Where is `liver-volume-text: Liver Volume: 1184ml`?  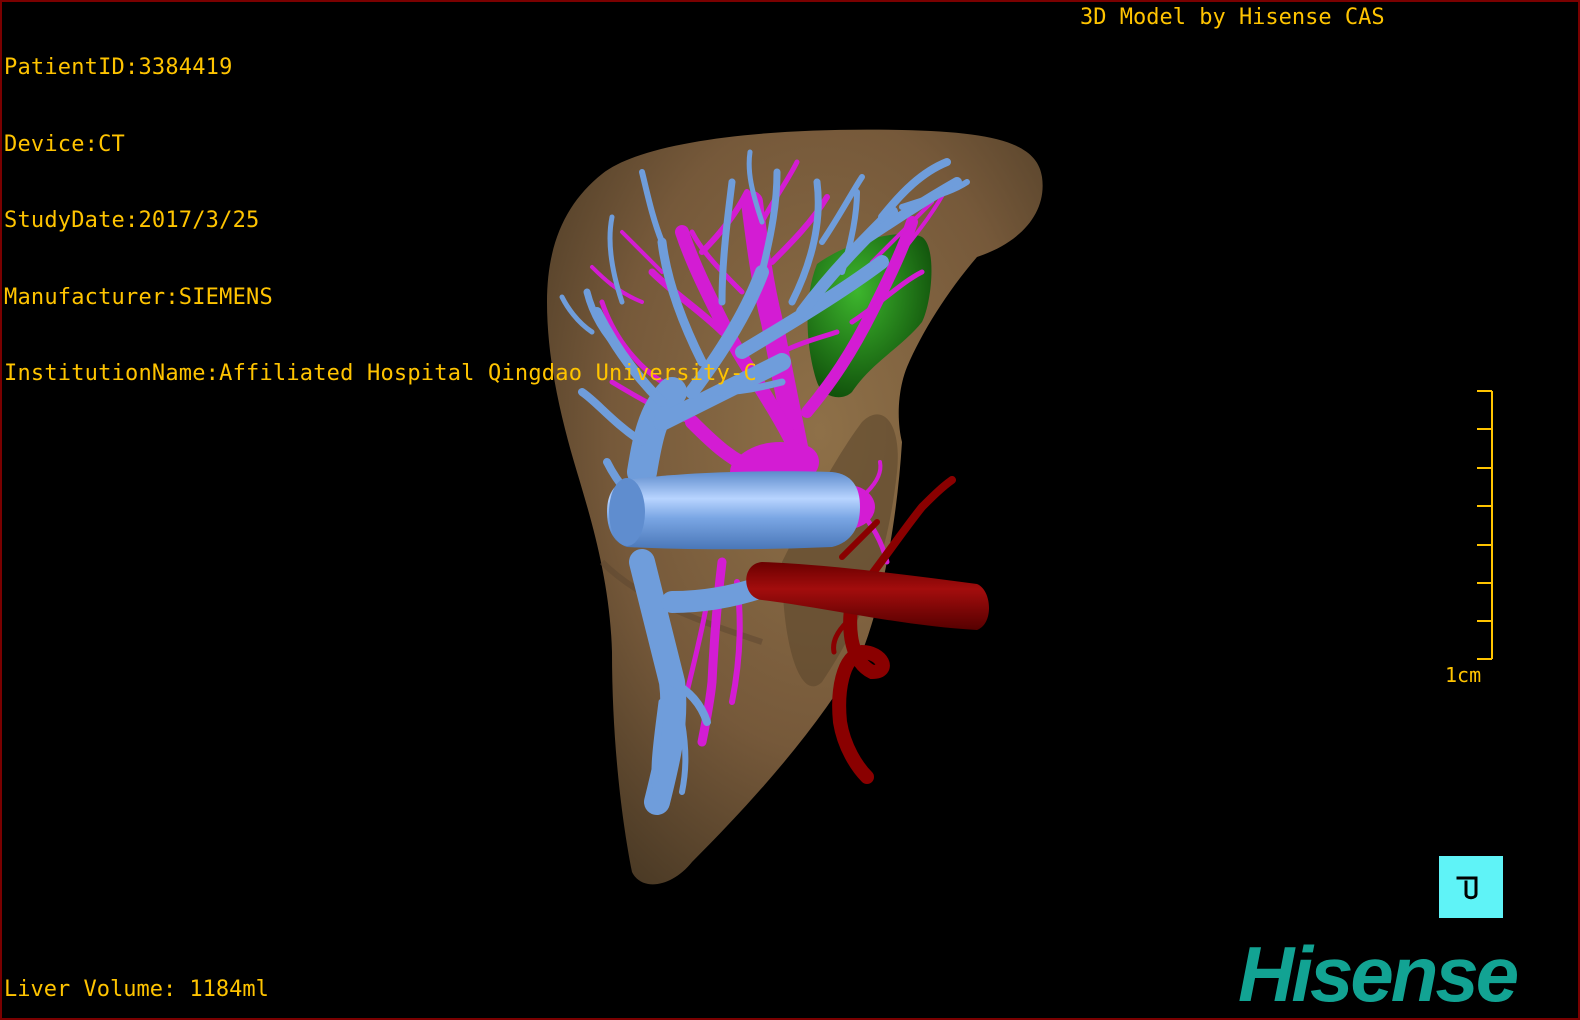
liver-volume-text: Liver Volume: 1184ml is located at coordinates (136, 989).